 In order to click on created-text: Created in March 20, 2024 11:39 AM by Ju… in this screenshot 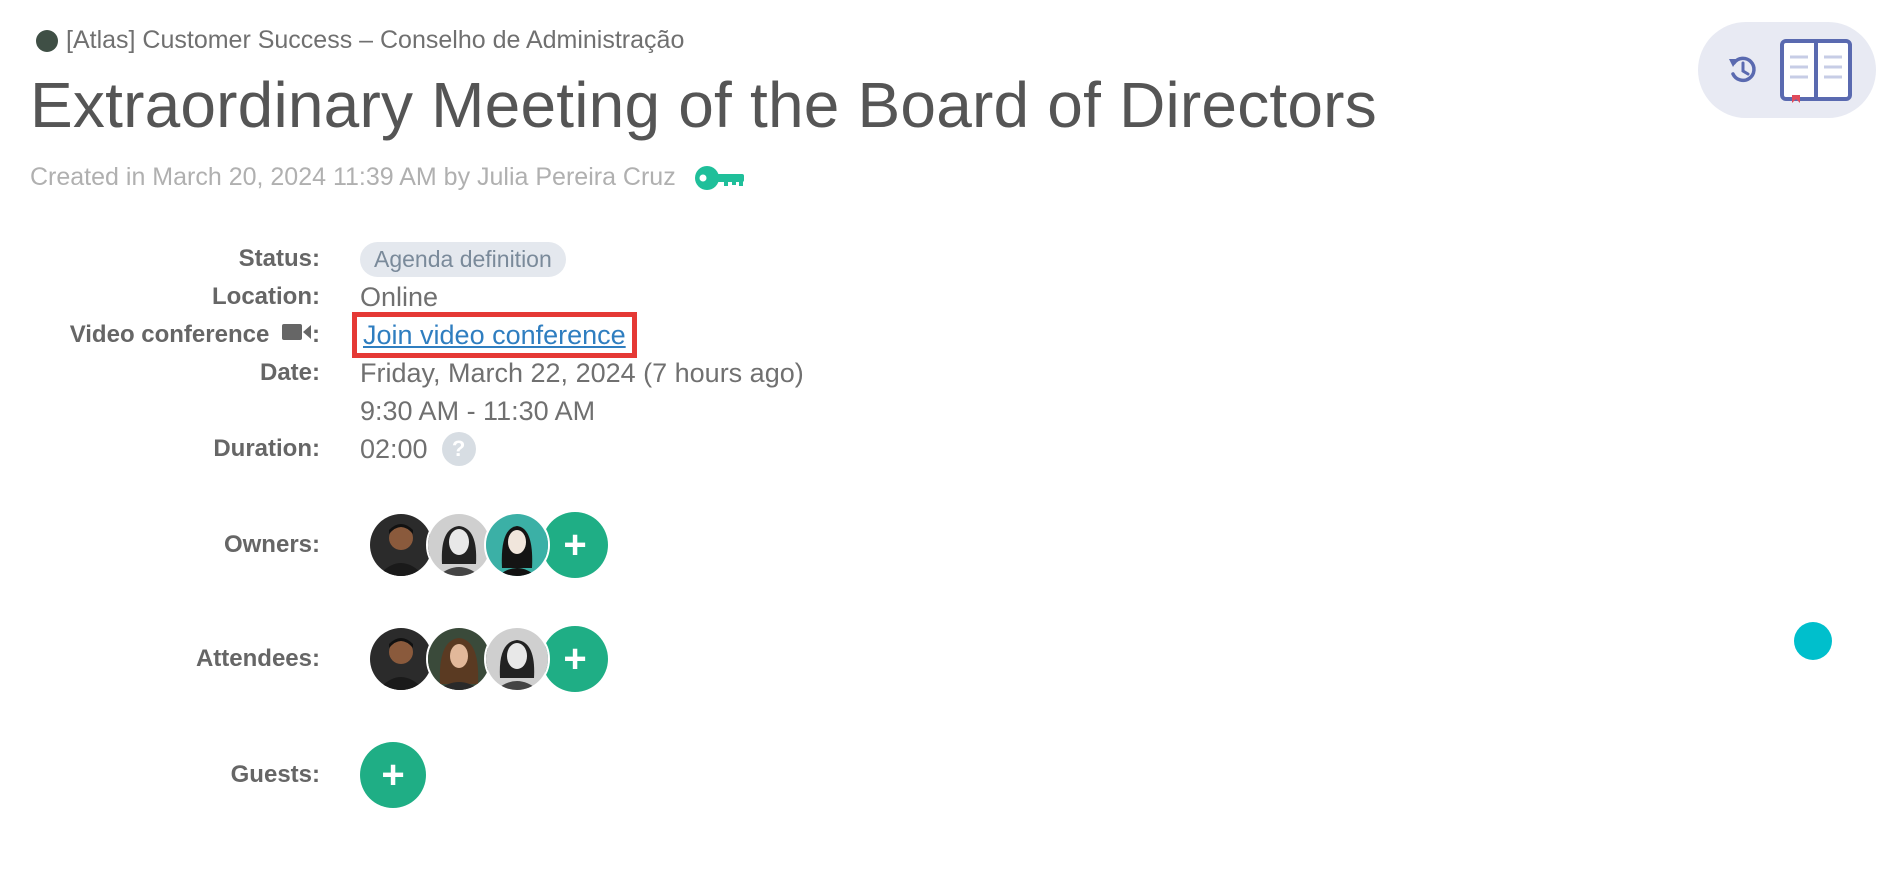, I will do `click(353, 177)`.